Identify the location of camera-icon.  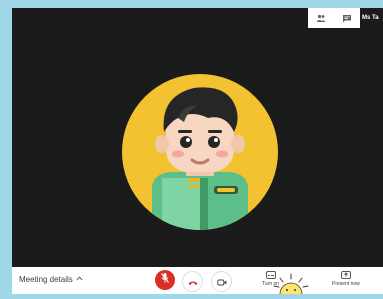
(221, 282).